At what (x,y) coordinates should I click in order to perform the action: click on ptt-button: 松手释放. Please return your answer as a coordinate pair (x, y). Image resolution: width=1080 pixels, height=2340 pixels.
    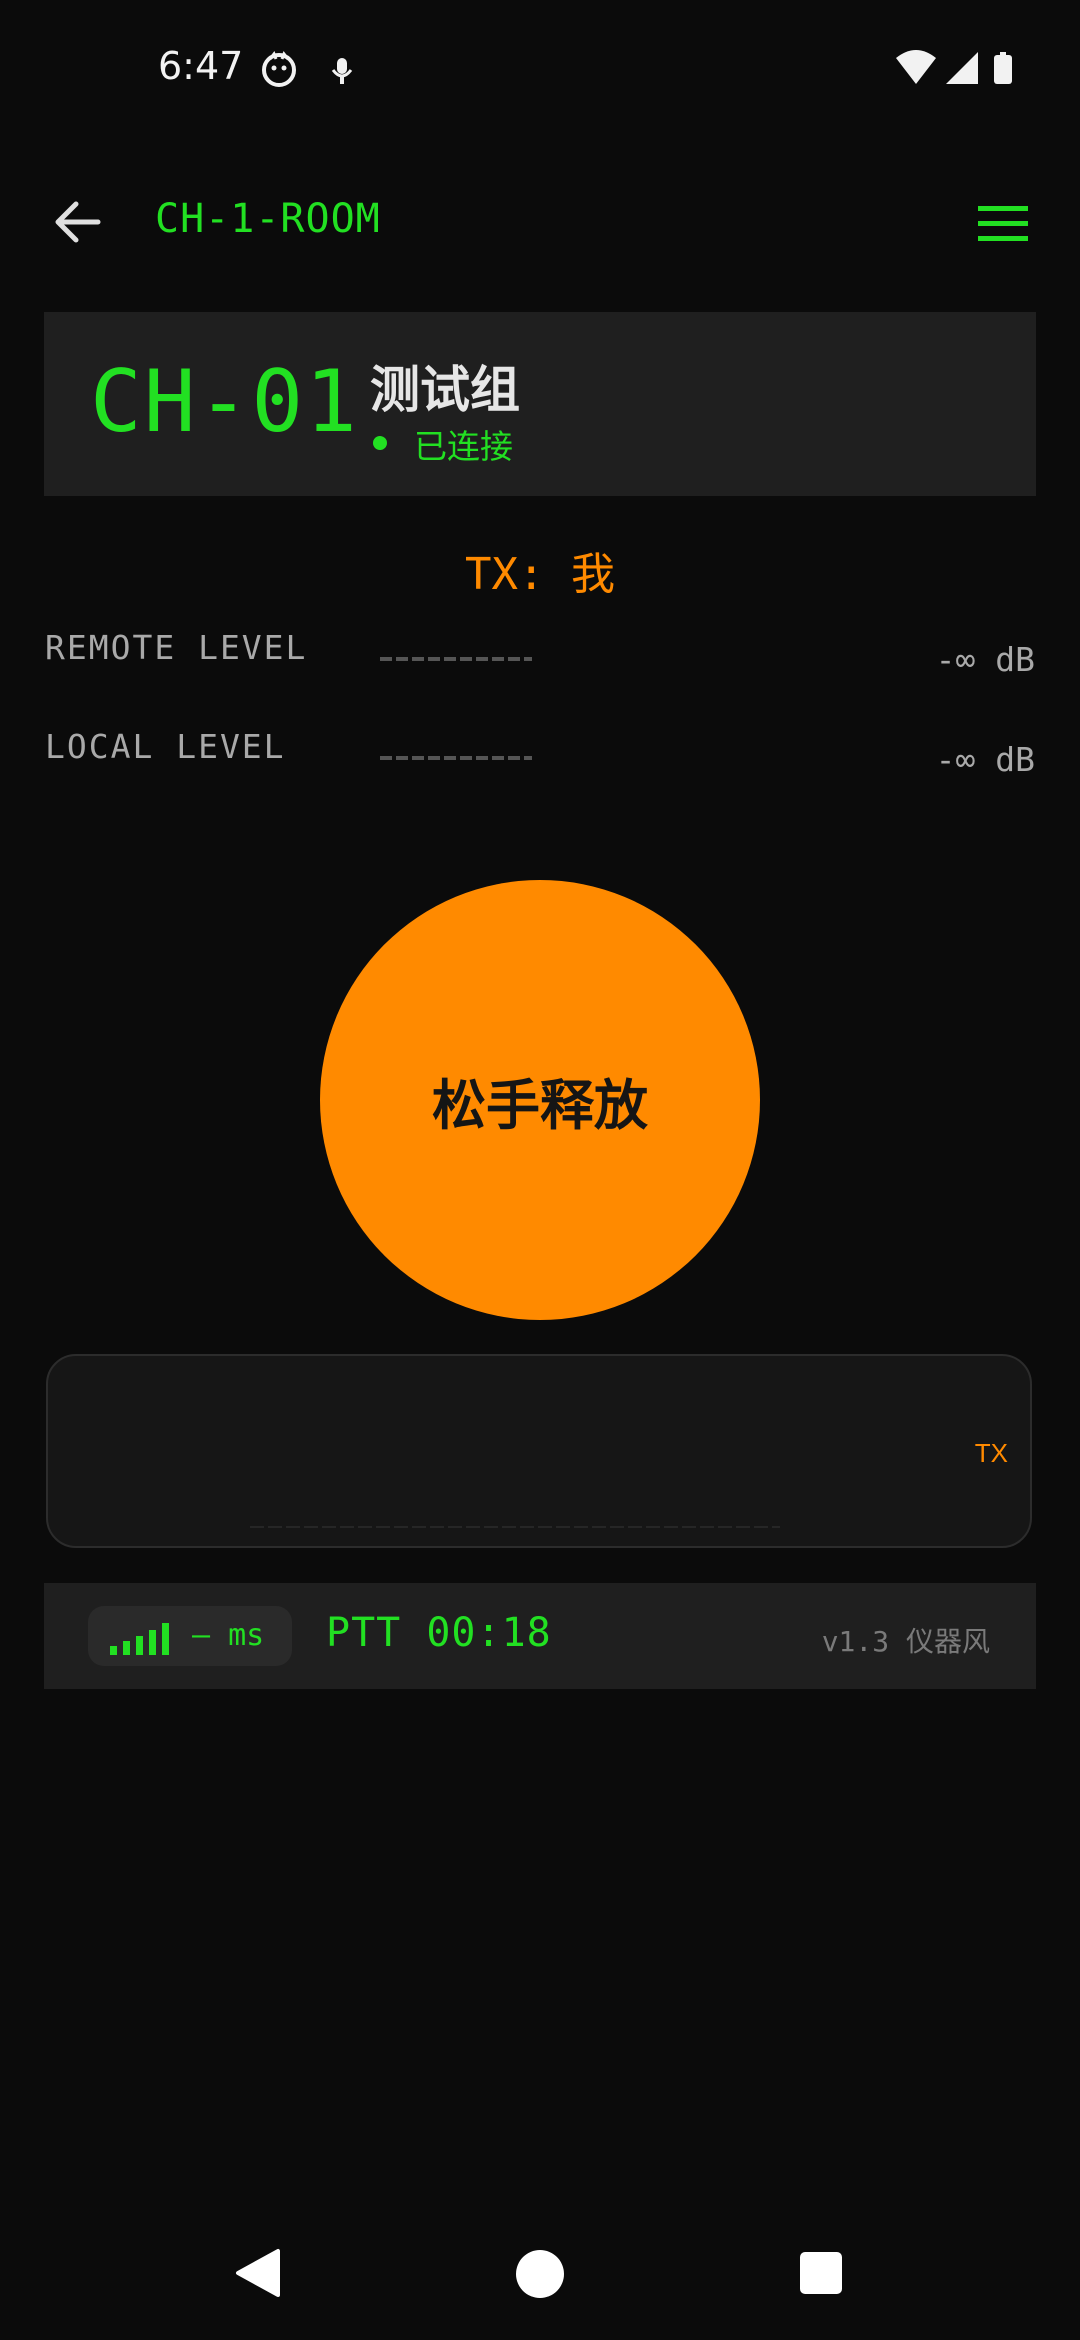
    Looking at the image, I should click on (540, 1100).